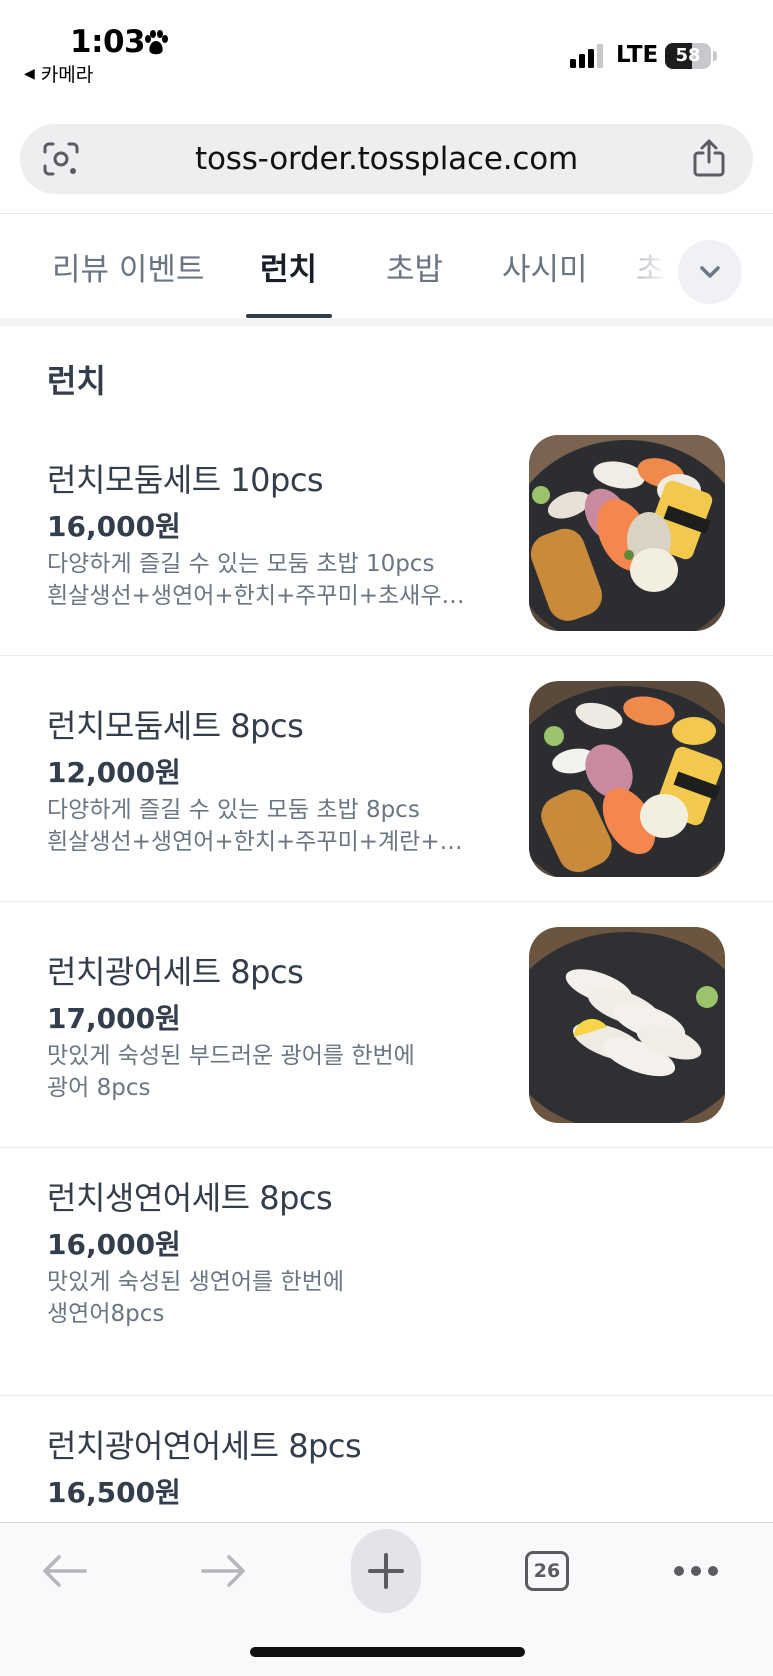 The width and height of the screenshot is (773, 1676). I want to click on item-name: 런치생연어세트 8pcs, so click(190, 1198).